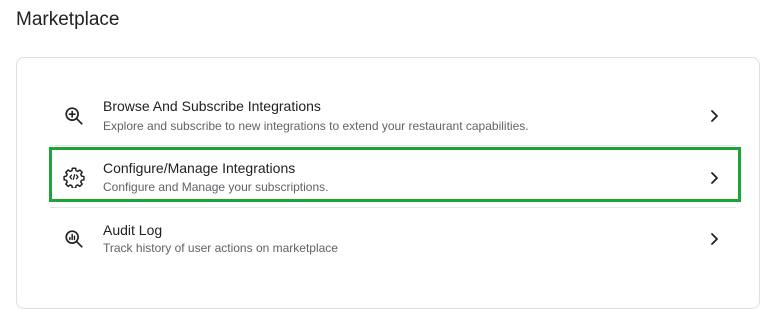  Describe the element at coordinates (74, 239) in the screenshot. I see `search-analytics-icon` at that location.